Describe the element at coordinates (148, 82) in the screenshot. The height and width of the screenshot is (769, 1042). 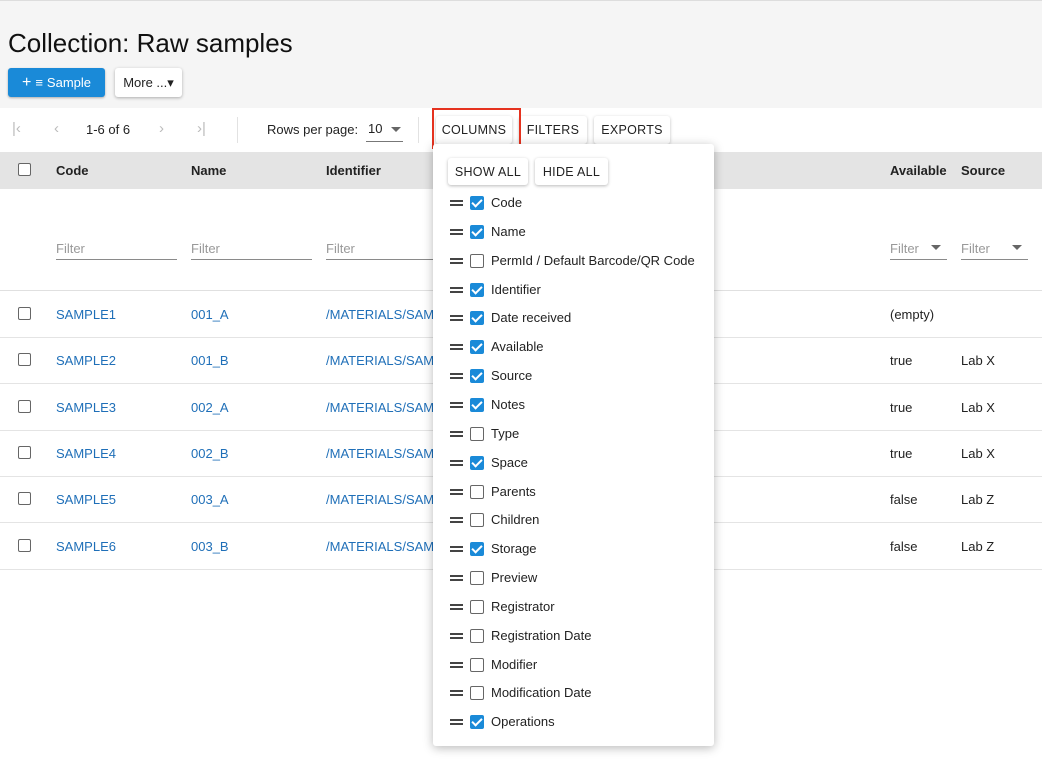
I see `more-button: More ...▾` at that location.